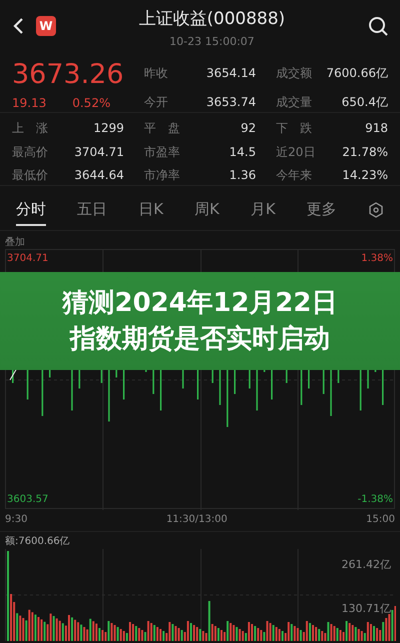 This screenshot has width=400, height=643. Describe the element at coordinates (68, 75) in the screenshot. I see `stock-price: 3673.26` at that location.